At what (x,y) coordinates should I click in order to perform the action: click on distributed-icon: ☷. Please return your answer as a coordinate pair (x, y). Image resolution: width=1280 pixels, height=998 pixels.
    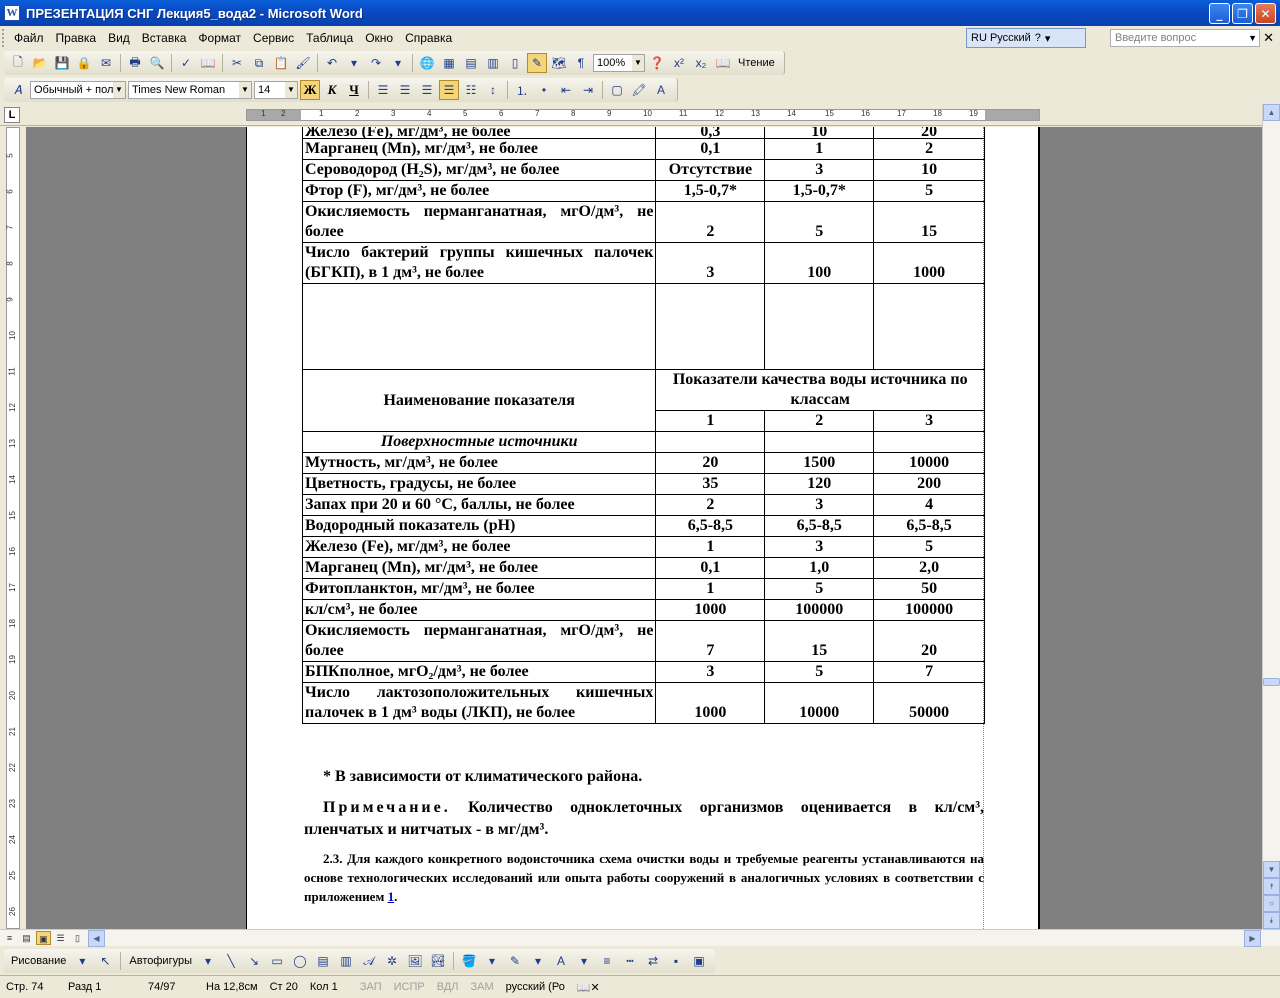
    Looking at the image, I should click on (471, 90).